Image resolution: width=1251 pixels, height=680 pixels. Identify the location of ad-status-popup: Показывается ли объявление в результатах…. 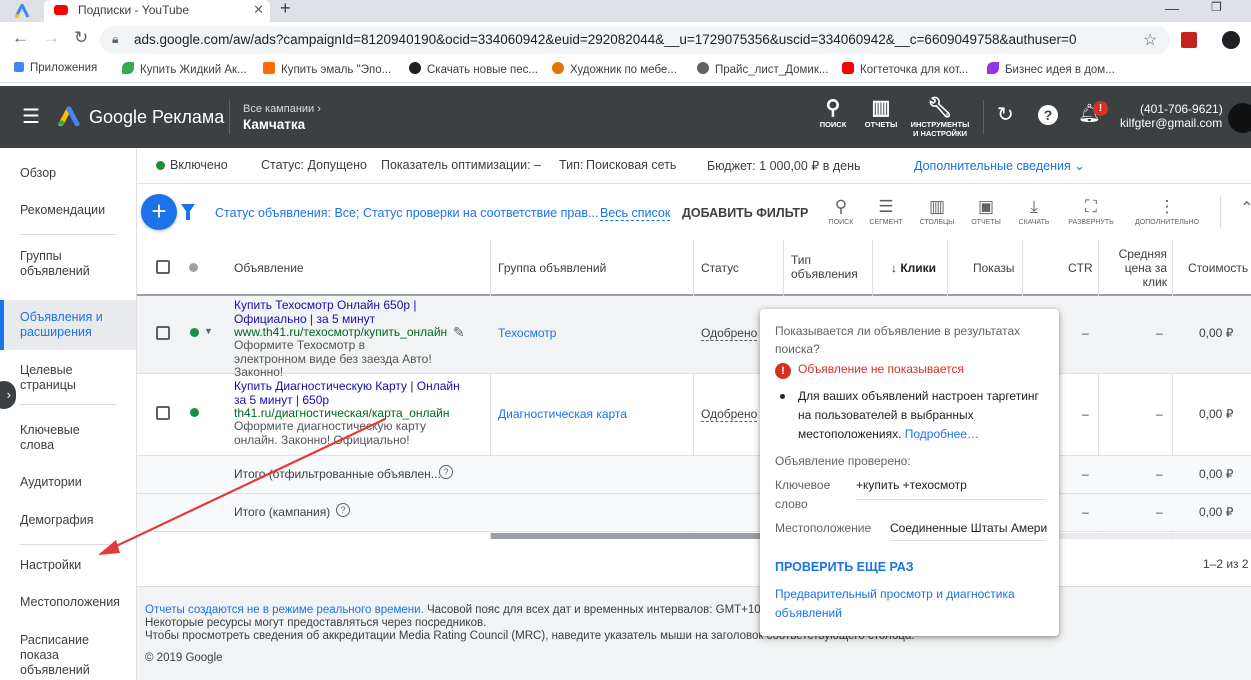
(909, 472).